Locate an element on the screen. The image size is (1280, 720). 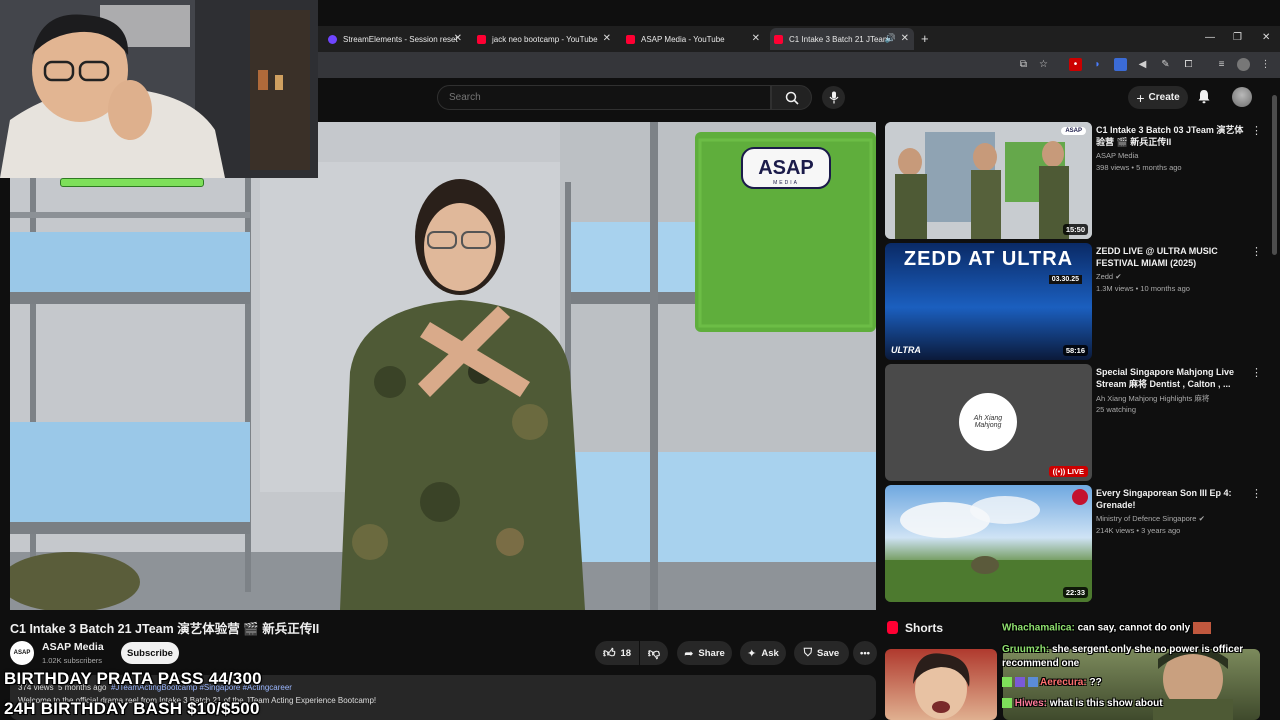
extension-red-icon: • is located at coordinates (1075, 64).